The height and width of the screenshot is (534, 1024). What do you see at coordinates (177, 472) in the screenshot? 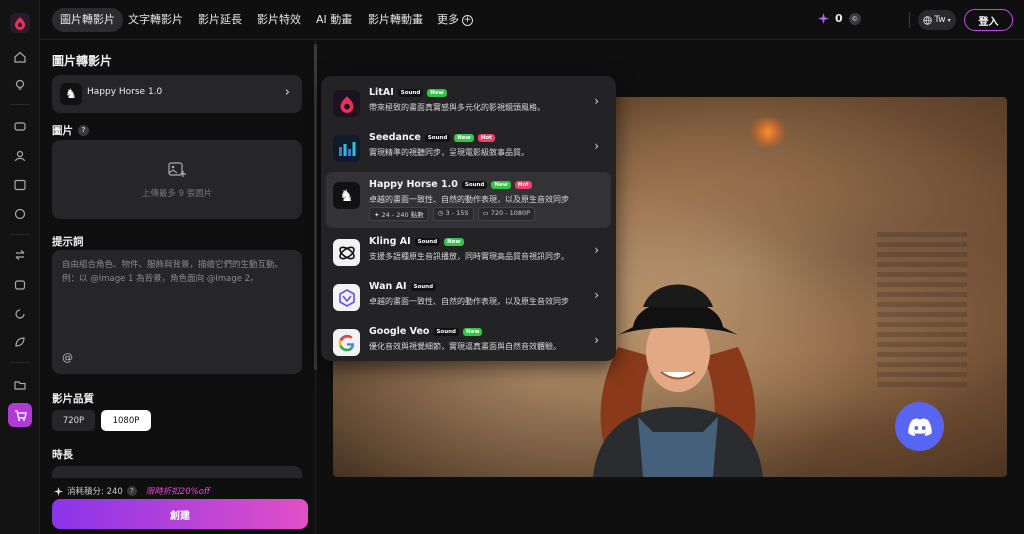
I see `duration-slider` at bounding box center [177, 472].